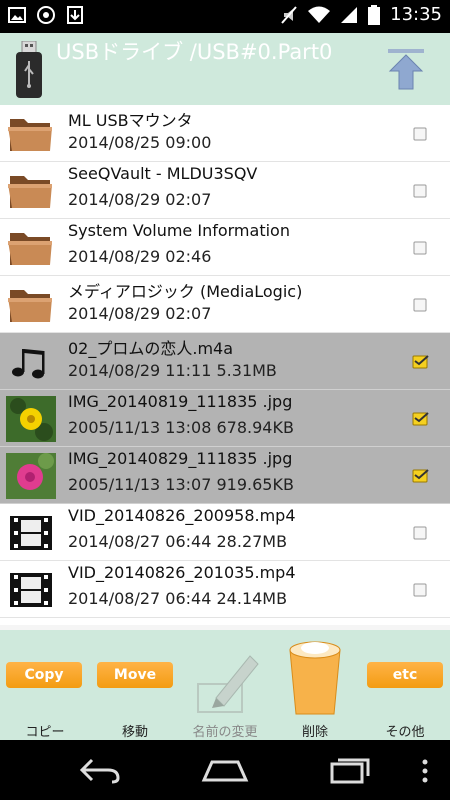 The height and width of the screenshot is (800, 450). I want to click on action-toolbar: Copy コピー Move 移動 名前の変更 削除 etc その他, so click(225, 685).